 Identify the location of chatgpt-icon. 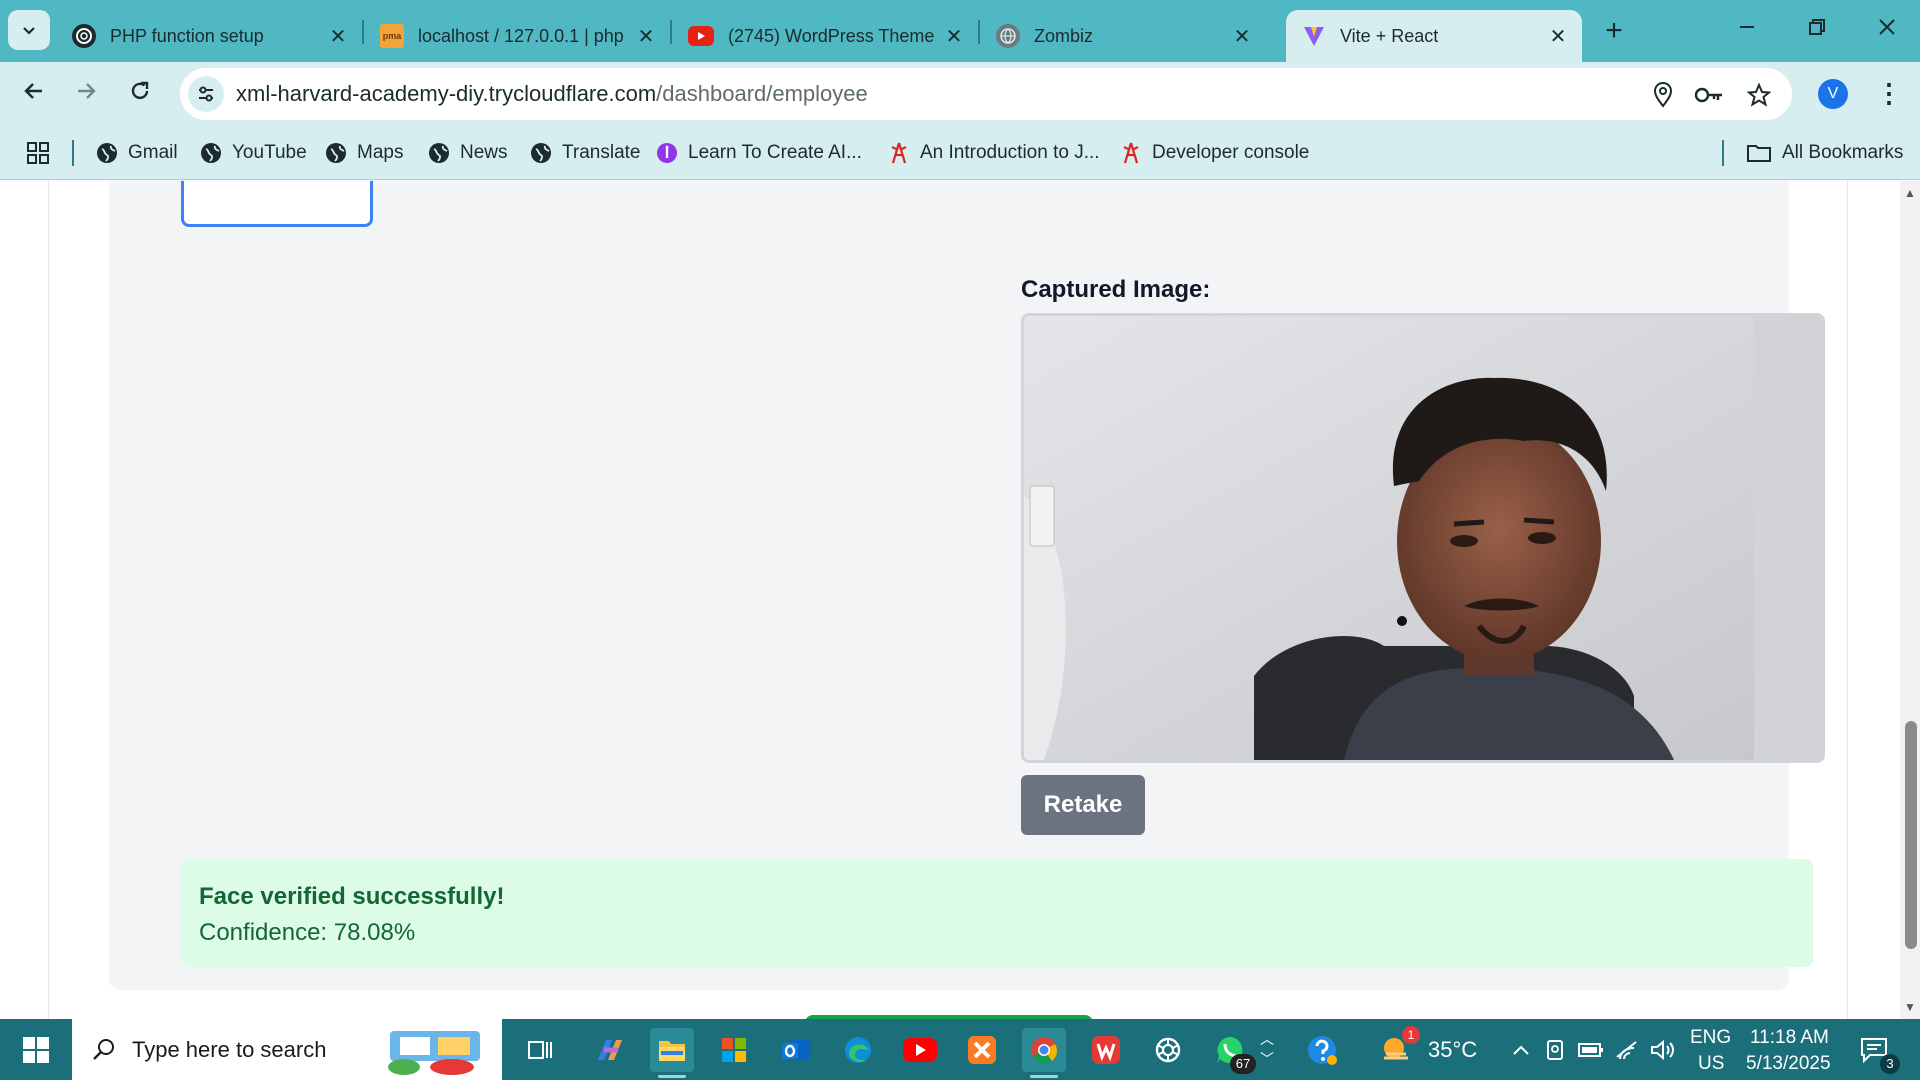
(1168, 1050).